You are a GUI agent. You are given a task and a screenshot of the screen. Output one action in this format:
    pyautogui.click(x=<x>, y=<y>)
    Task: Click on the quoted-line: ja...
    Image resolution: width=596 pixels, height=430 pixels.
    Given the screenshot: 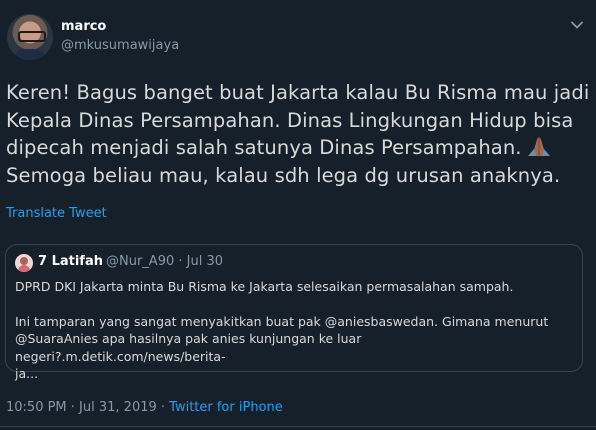 What is the action you would take?
    pyautogui.click(x=27, y=373)
    